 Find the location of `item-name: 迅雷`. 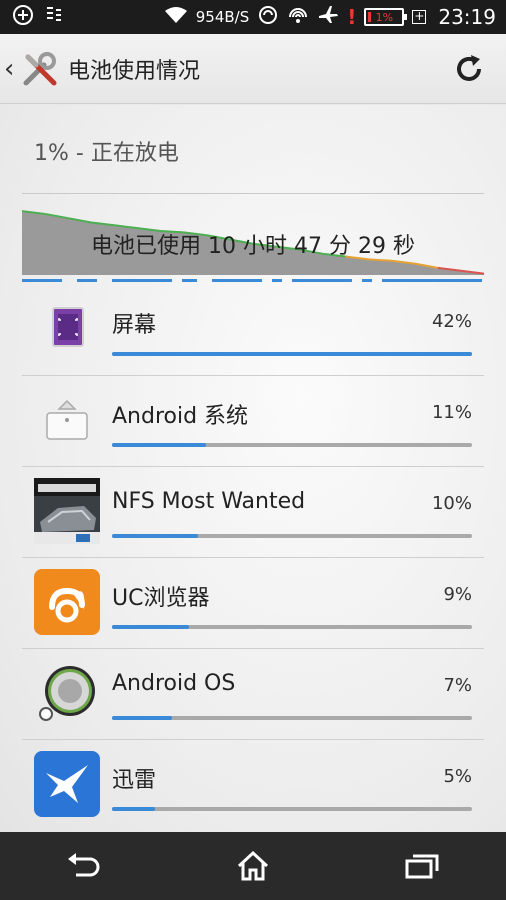

item-name: 迅雷 is located at coordinates (134, 780).